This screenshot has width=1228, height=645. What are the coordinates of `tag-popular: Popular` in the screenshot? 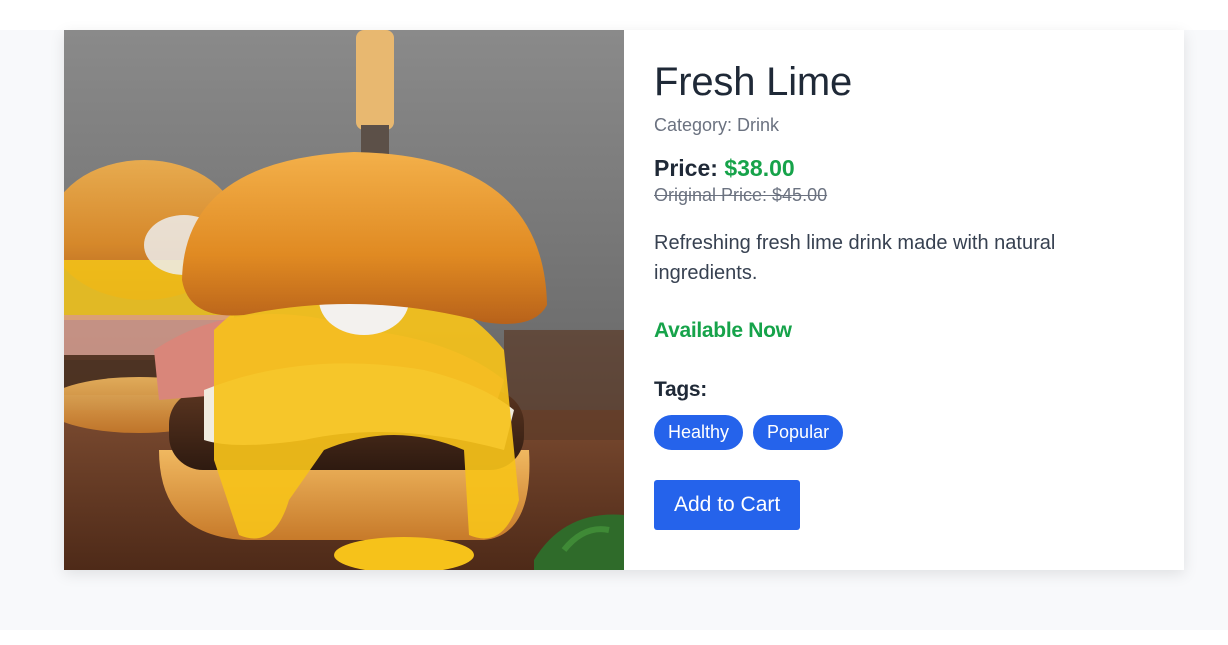 It's located at (798, 432).